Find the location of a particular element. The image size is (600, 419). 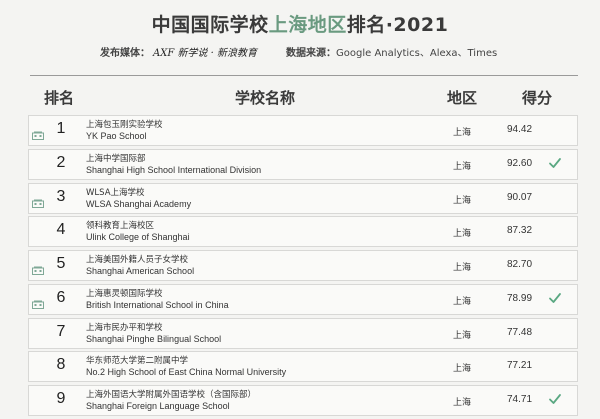

school-name-cn: 上海市民办平和学校 is located at coordinates (124, 327).